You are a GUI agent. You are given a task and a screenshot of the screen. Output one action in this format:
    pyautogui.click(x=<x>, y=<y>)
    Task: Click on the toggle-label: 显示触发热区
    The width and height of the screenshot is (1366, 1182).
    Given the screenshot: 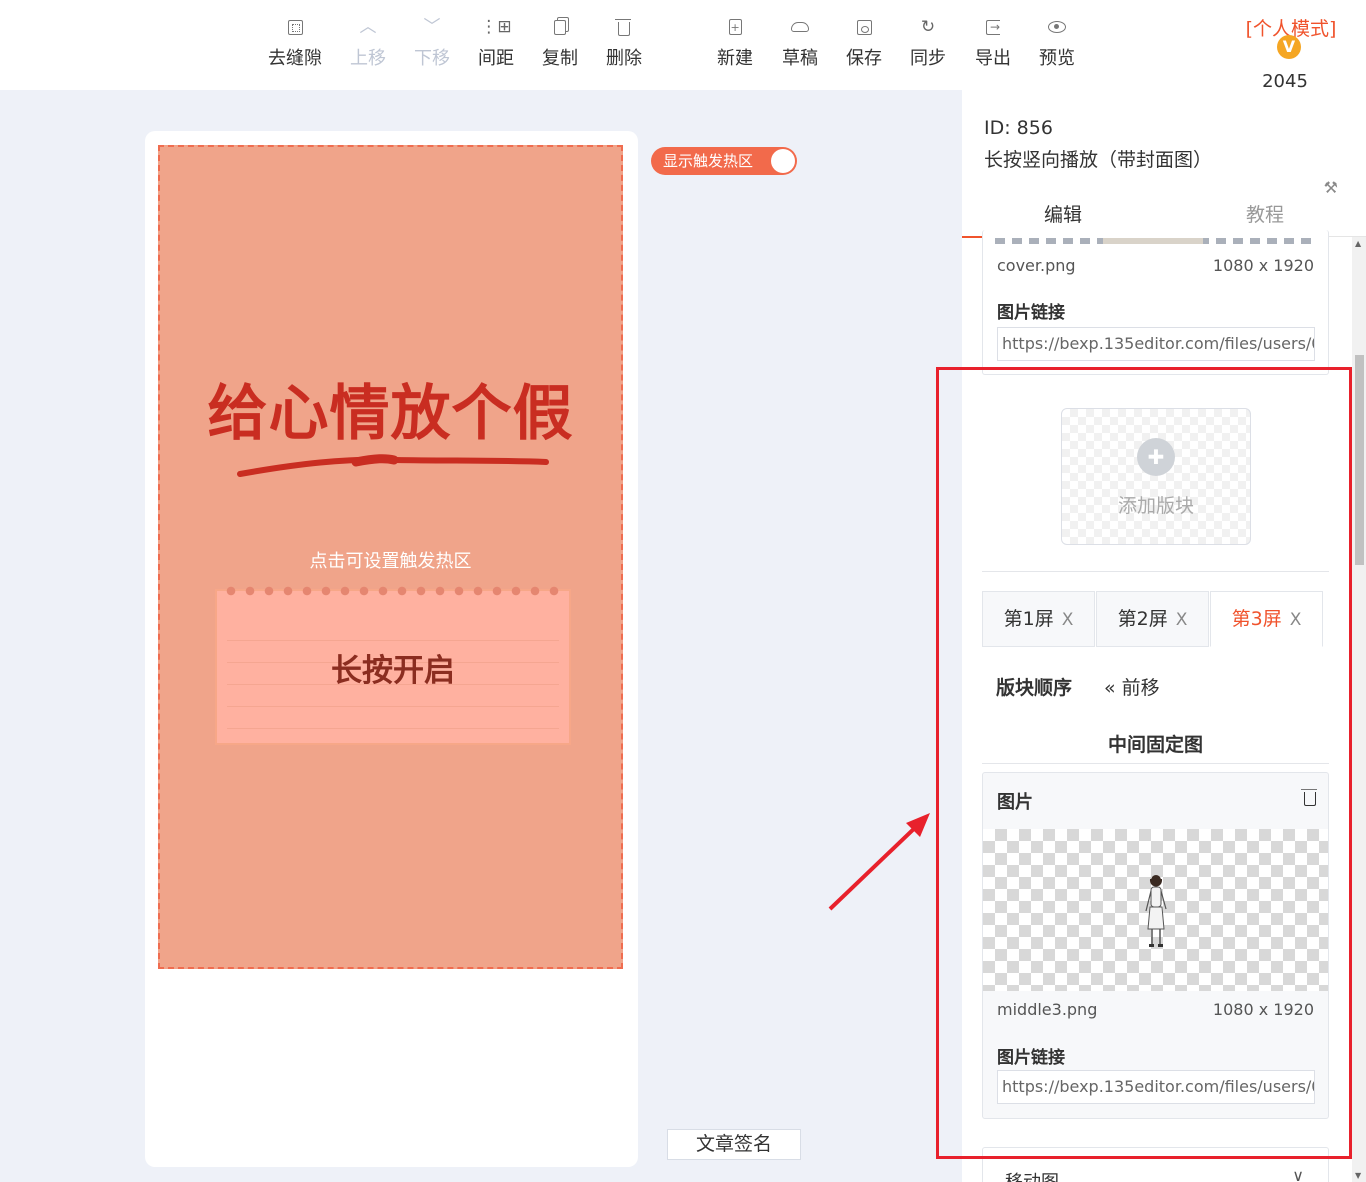 What is the action you would take?
    pyautogui.click(x=708, y=161)
    